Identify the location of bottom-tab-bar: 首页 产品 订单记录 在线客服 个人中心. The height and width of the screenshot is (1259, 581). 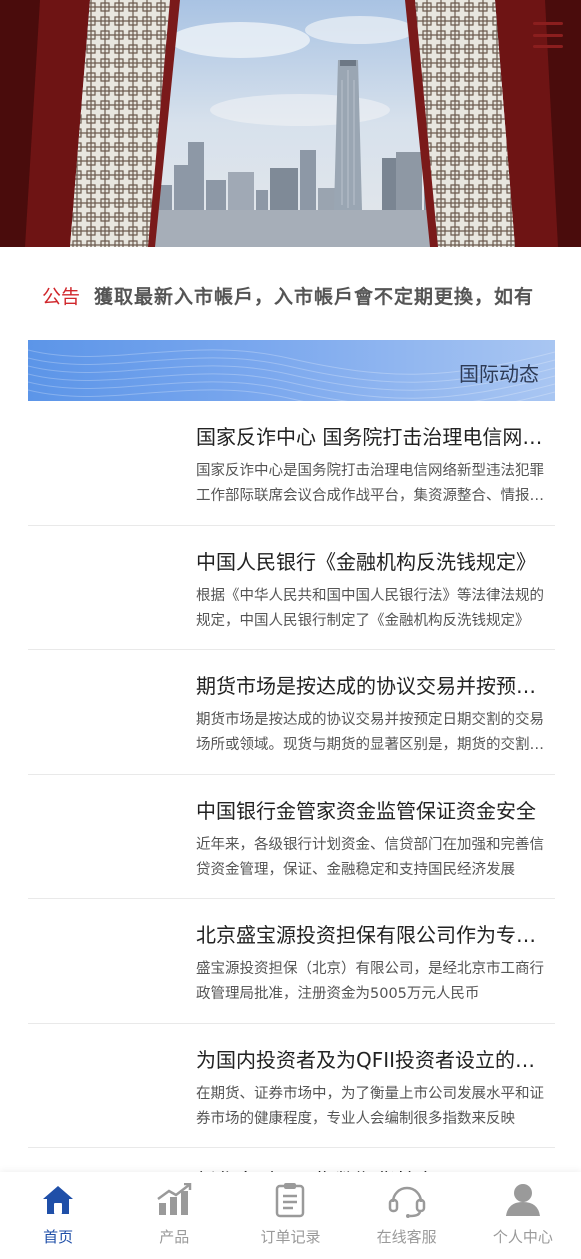
(290, 1215).